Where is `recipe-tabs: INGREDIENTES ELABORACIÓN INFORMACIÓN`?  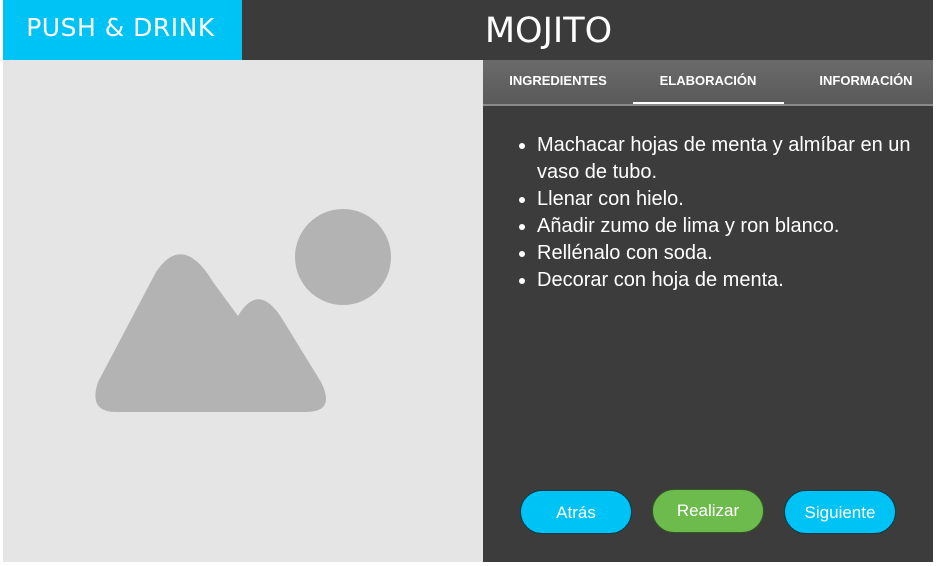
recipe-tabs: INGREDIENTES ELABORACIÓN INFORMACIÓN is located at coordinates (708, 83).